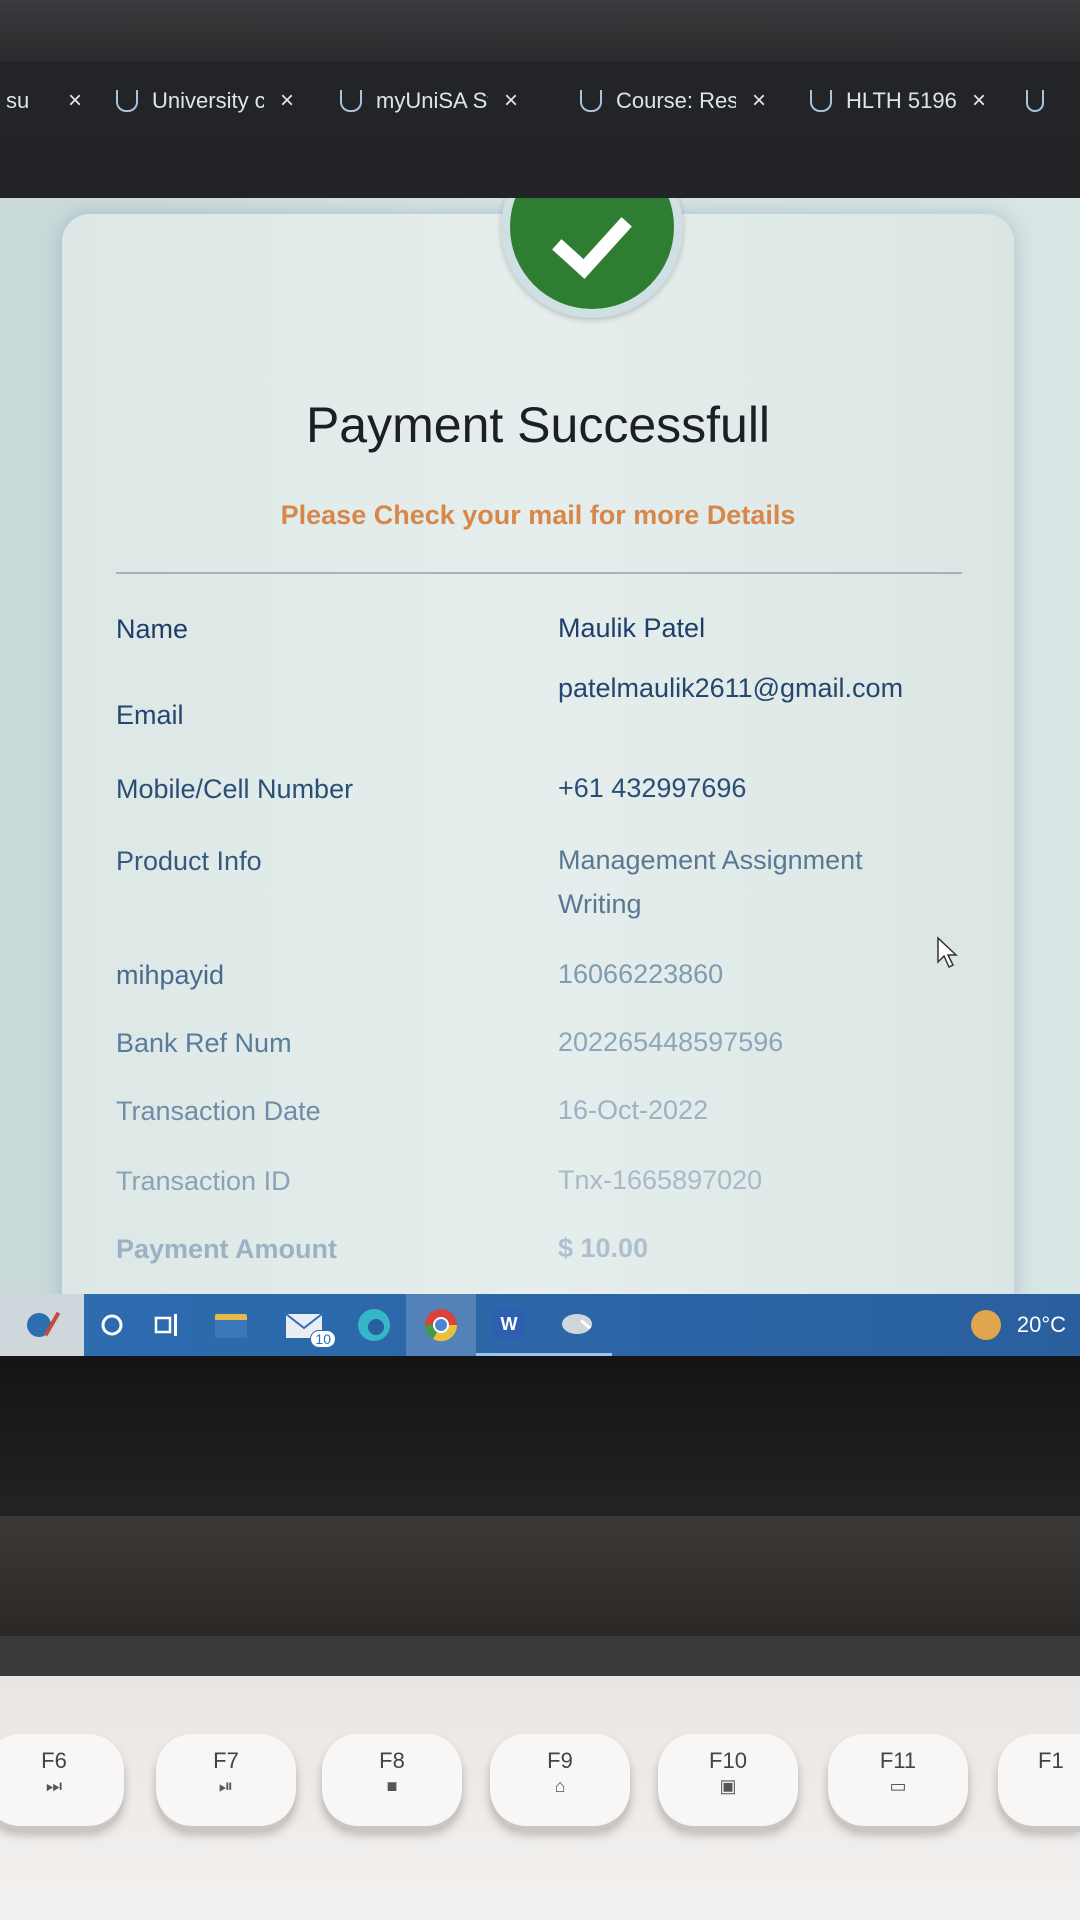  Describe the element at coordinates (392, 1786) in the screenshot. I see `stop-icon: ■` at that location.